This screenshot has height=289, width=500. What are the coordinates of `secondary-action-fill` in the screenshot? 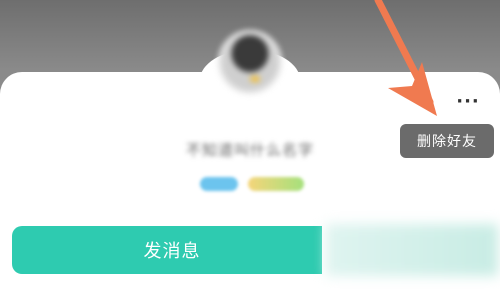 It's located at (412, 250).